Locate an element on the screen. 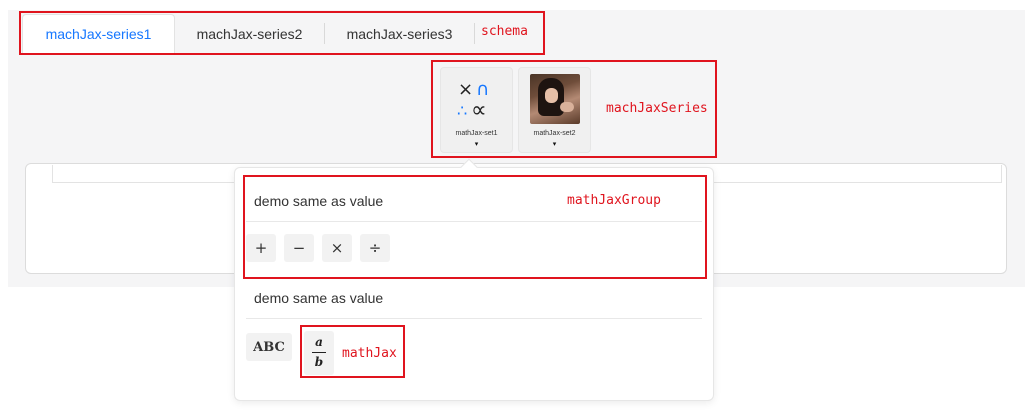 The height and width of the screenshot is (412, 1033). abc-text-button: ABC is located at coordinates (269, 347).